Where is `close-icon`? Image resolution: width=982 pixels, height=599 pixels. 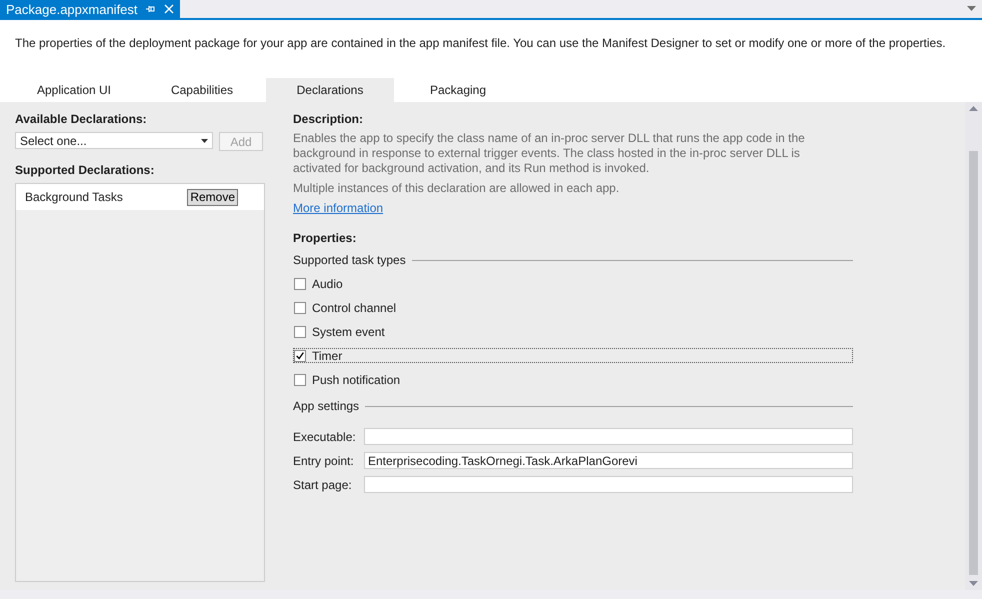 close-icon is located at coordinates (169, 9).